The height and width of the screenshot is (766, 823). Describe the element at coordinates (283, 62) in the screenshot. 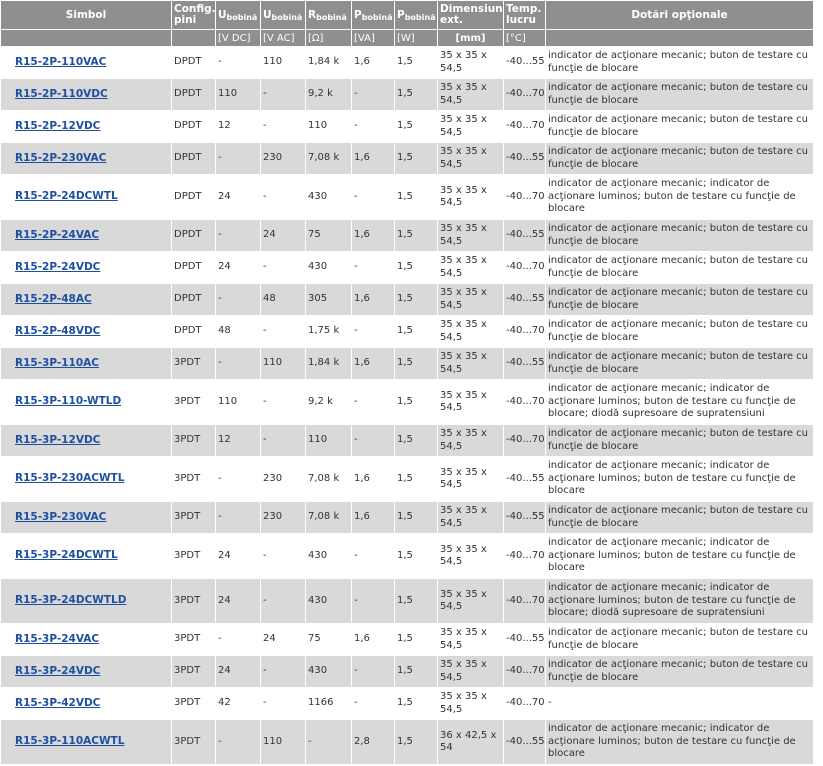

I see `cell-u-ac: 110` at that location.